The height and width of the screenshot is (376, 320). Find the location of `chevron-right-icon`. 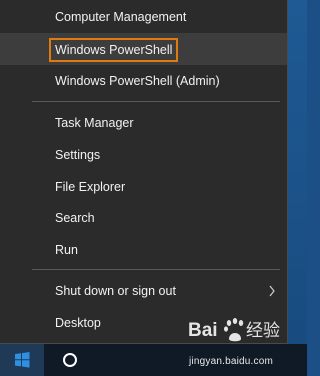

chevron-right-icon is located at coordinates (272, 291).